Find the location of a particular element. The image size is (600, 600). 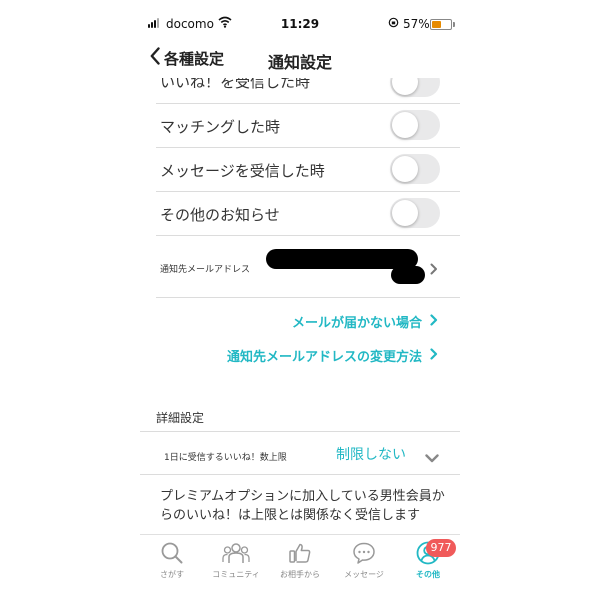

tab-label: その他 is located at coordinates (428, 574).